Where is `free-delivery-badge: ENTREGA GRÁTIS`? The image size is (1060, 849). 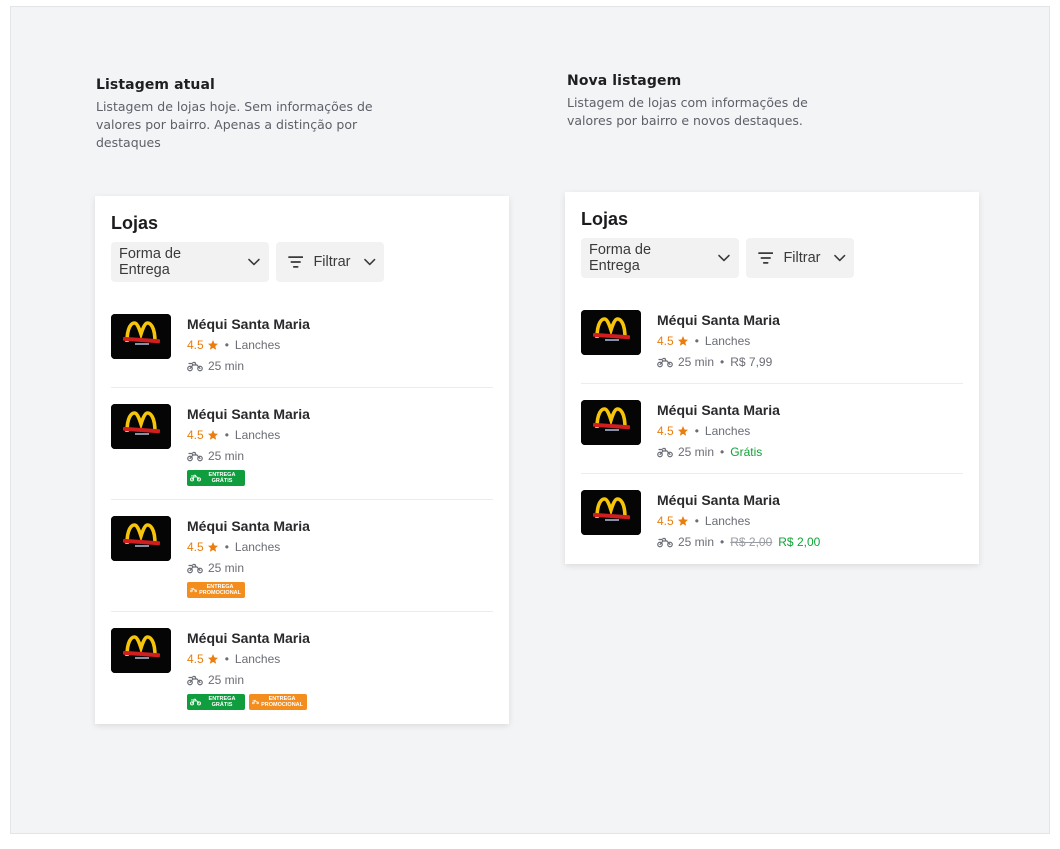 free-delivery-badge: ENTREGA GRÁTIS is located at coordinates (216, 478).